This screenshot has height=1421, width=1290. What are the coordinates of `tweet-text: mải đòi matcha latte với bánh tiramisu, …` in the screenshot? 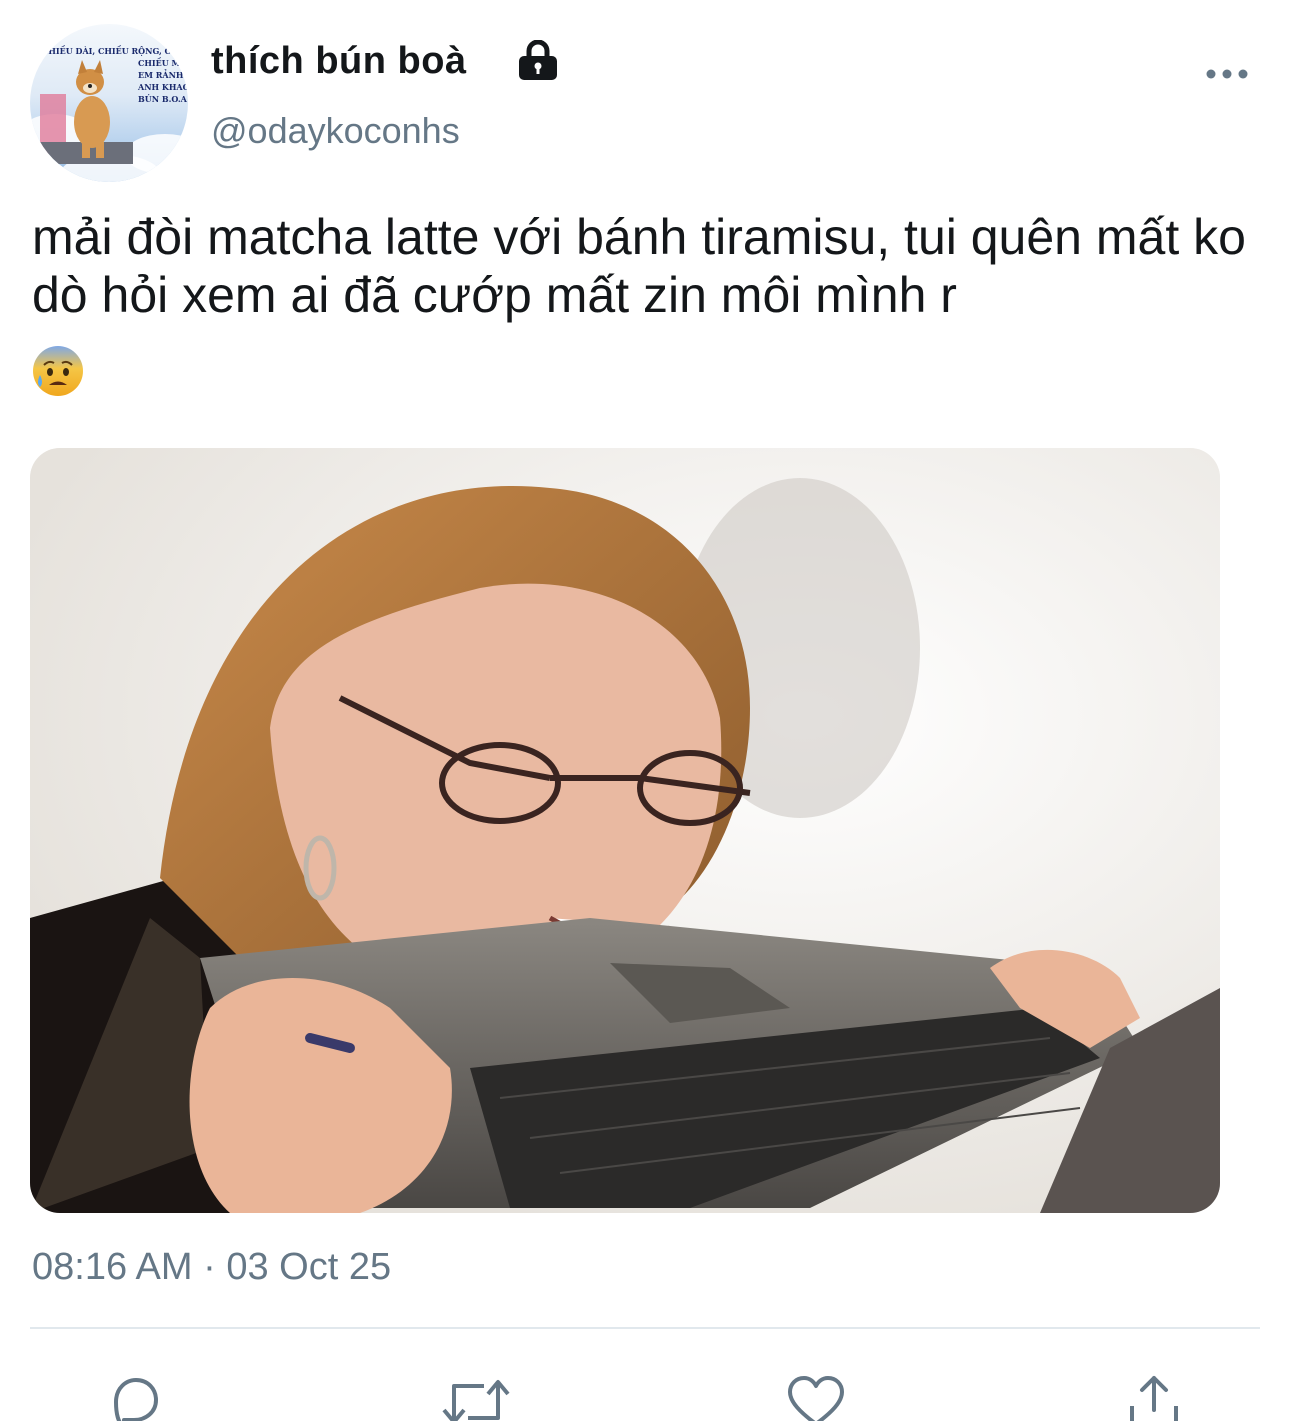 It's located at (639, 266).